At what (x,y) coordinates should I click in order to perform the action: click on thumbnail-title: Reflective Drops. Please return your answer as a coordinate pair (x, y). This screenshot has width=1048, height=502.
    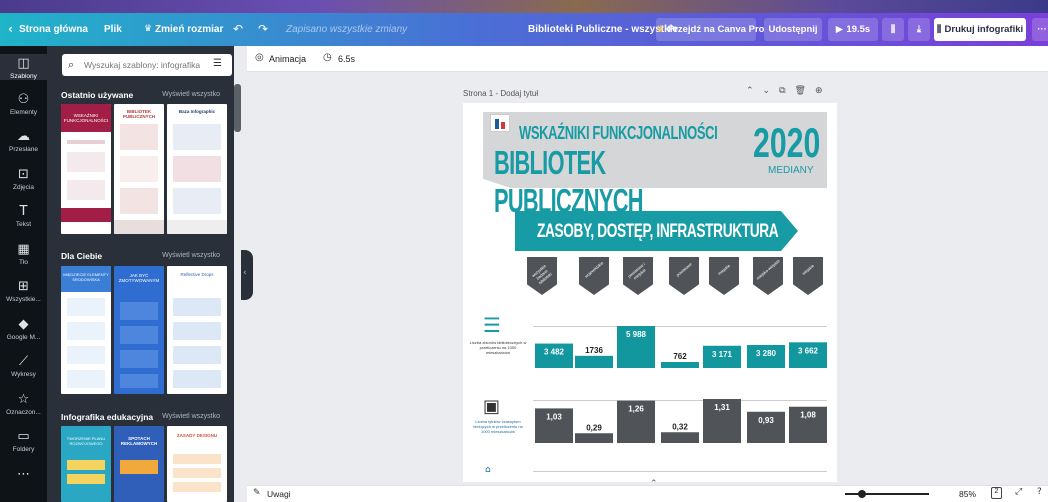
    Looking at the image, I should click on (197, 274).